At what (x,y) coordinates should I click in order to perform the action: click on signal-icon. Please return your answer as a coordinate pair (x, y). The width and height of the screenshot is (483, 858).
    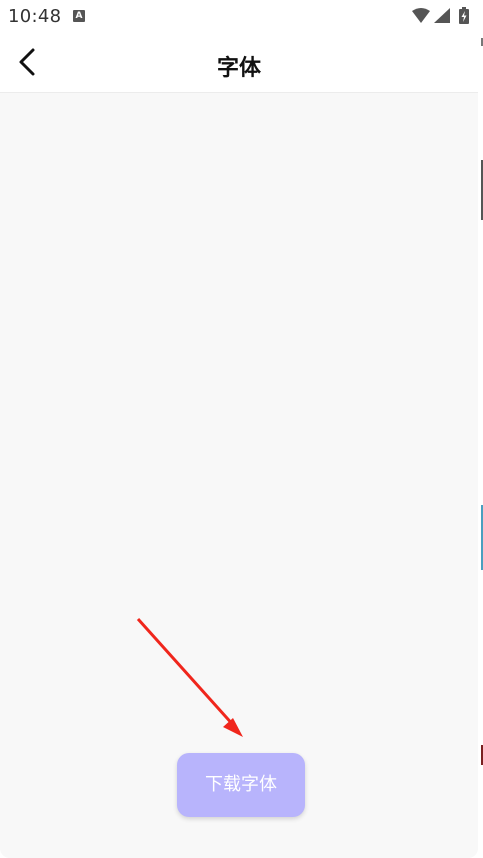
    Looking at the image, I should click on (442, 15).